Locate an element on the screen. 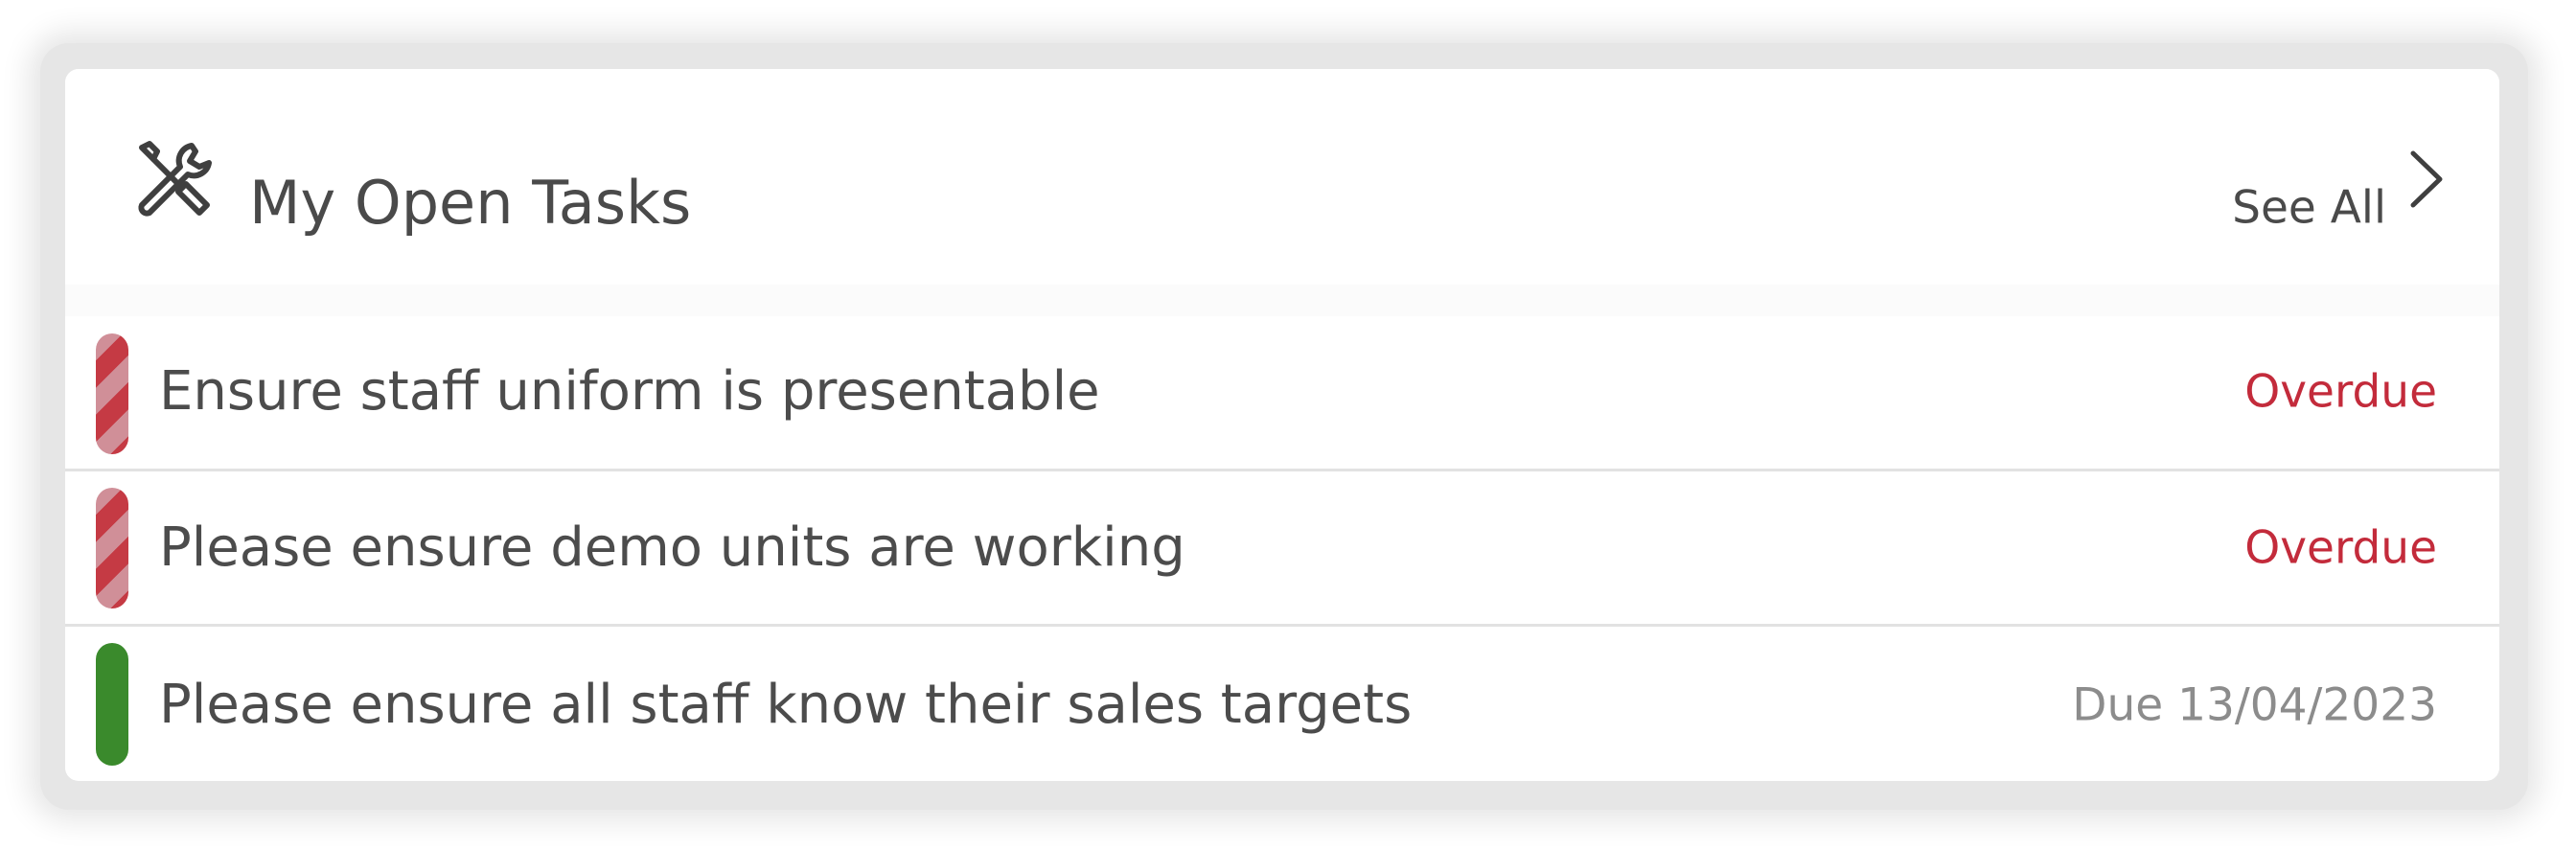 The image size is (2576, 849). card-title: My Open Tasks is located at coordinates (470, 203).